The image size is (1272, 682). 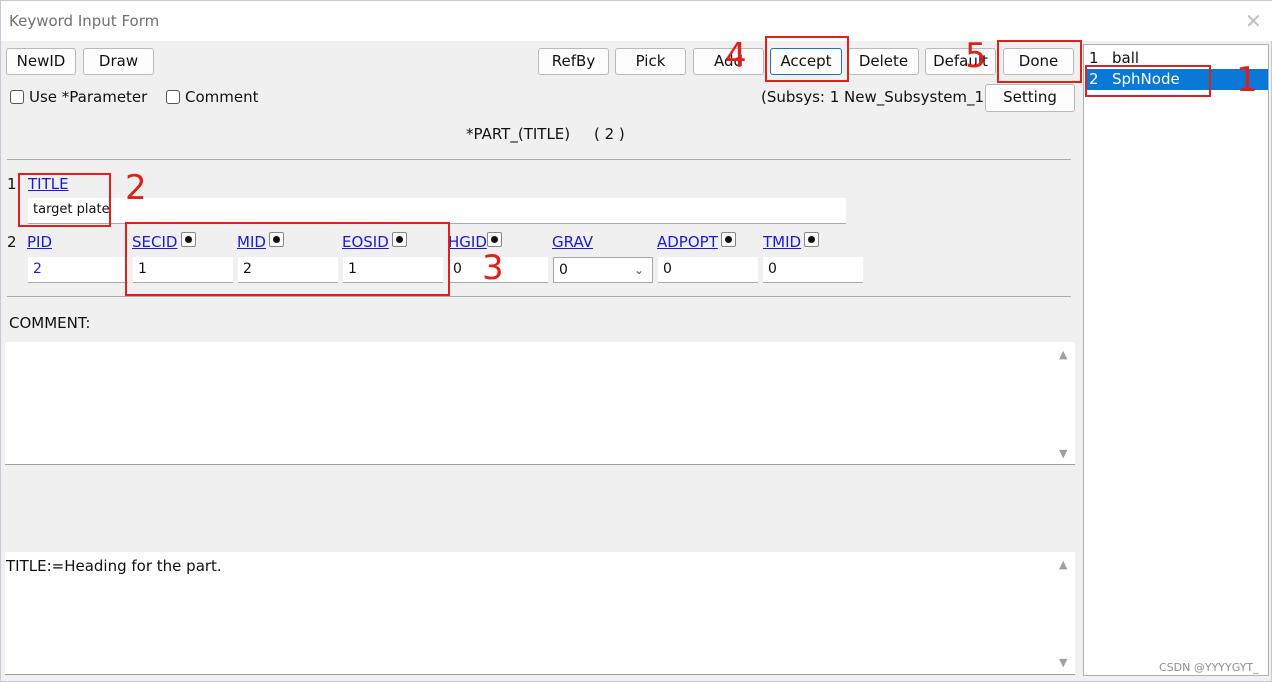 What do you see at coordinates (17, 97) in the screenshot?
I see `use-parameter-checkbox` at bounding box center [17, 97].